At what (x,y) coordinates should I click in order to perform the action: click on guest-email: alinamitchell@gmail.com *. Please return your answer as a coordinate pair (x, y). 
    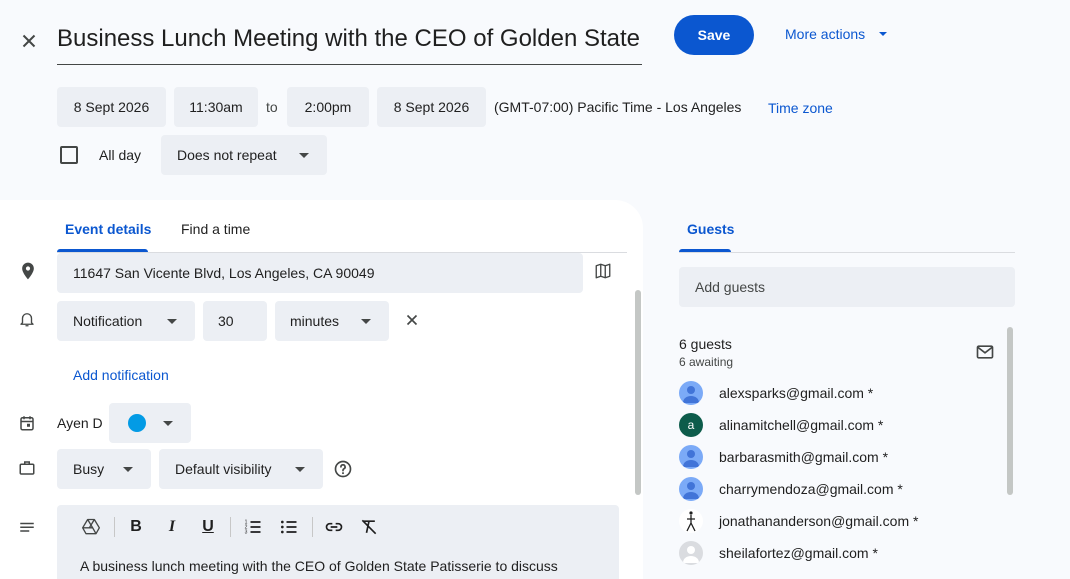
    Looking at the image, I should click on (801, 425).